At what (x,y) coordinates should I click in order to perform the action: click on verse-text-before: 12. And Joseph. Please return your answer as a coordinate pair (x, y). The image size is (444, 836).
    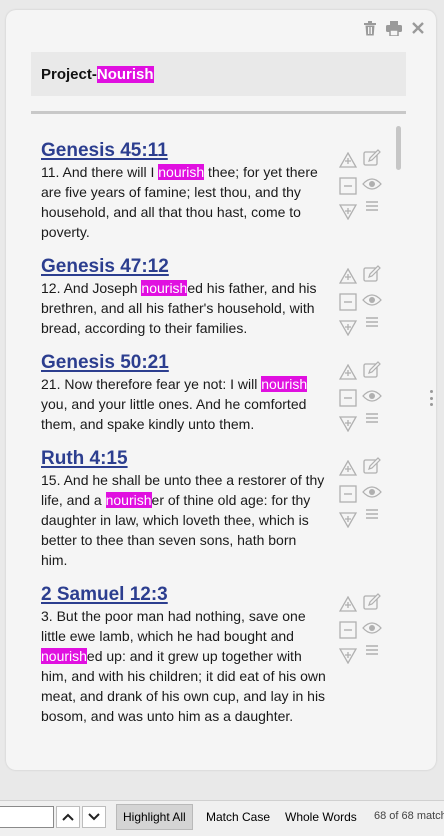
    Looking at the image, I should click on (91, 288).